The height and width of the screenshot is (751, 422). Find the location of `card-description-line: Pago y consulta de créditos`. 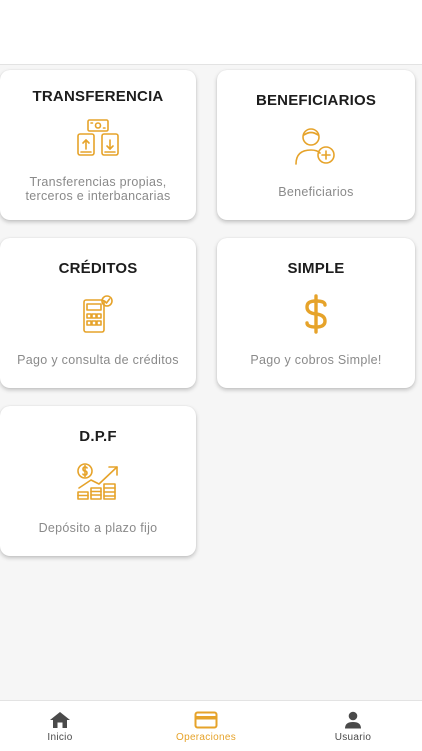

card-description-line: Pago y consulta de créditos is located at coordinates (98, 360).